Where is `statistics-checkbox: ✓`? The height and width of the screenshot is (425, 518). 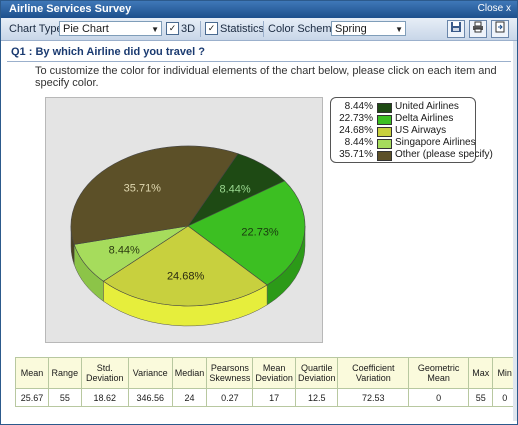
statistics-checkbox: ✓ is located at coordinates (211, 28).